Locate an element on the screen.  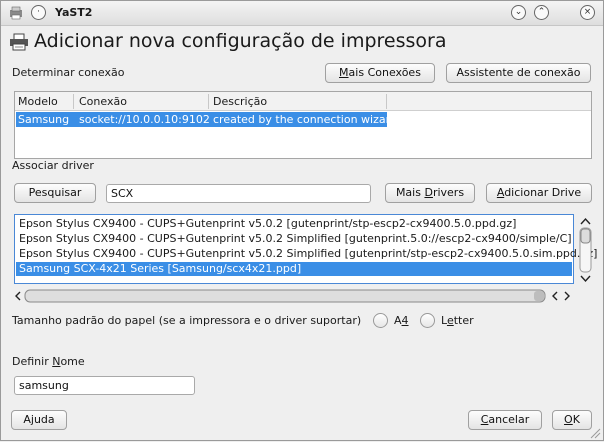
cell-connection: socket://10.0.0.10:9102 is located at coordinates (144, 119).